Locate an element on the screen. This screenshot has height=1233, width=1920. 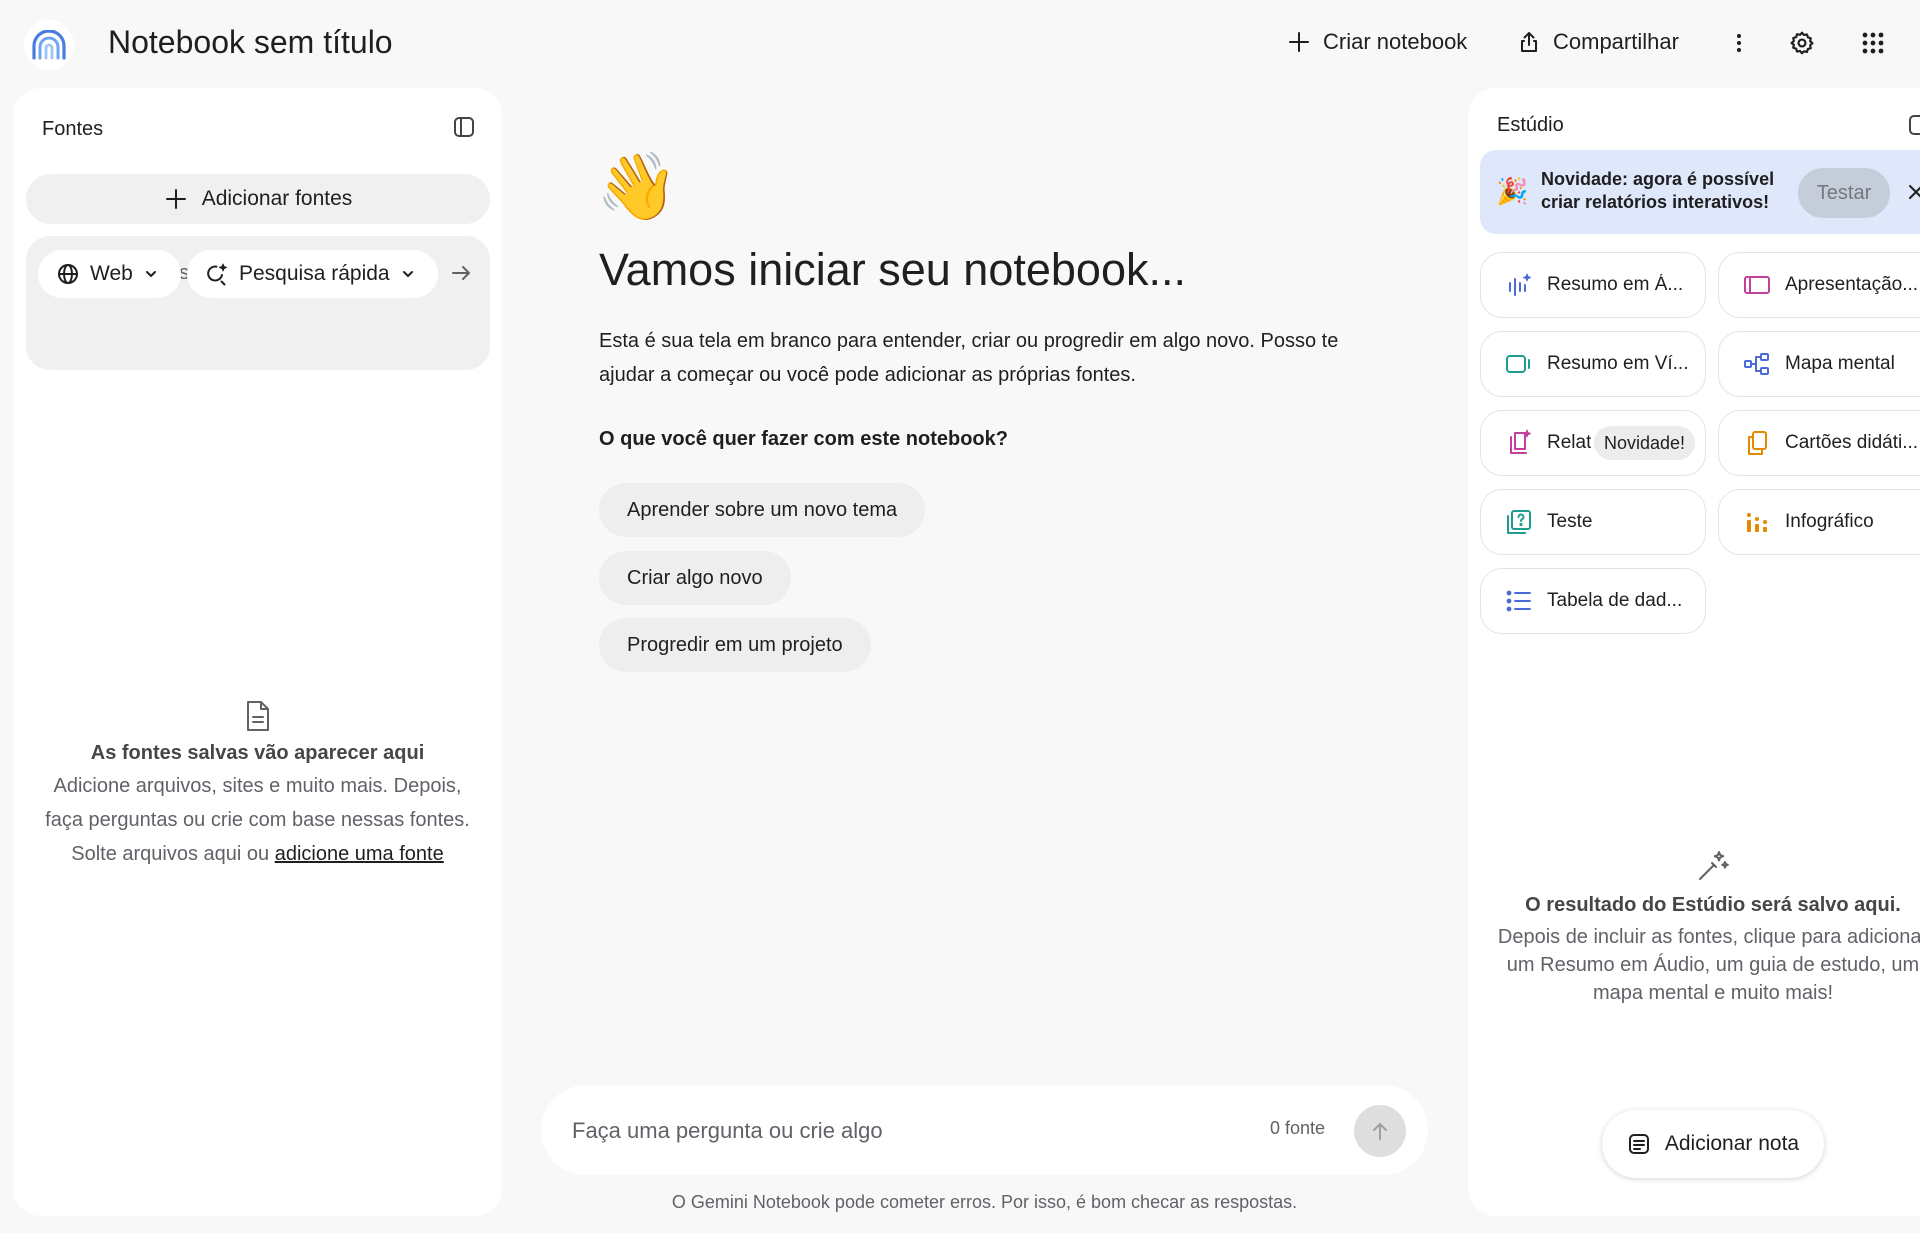
gear-icon is located at coordinates (1802, 43).